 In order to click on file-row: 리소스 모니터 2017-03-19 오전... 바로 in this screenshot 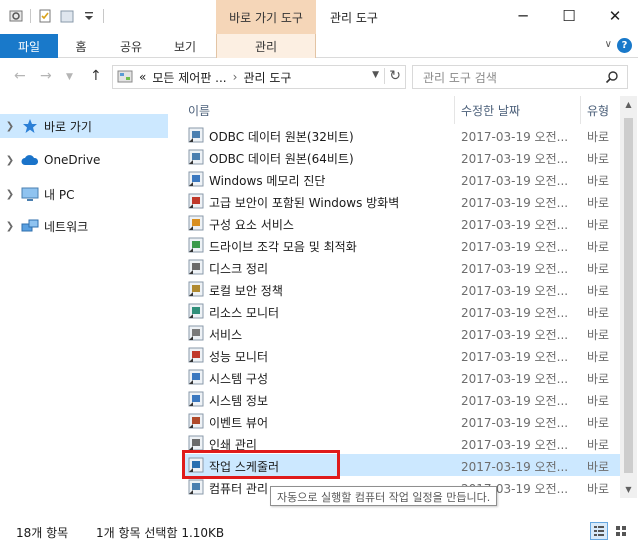, I will do `click(401, 311)`.